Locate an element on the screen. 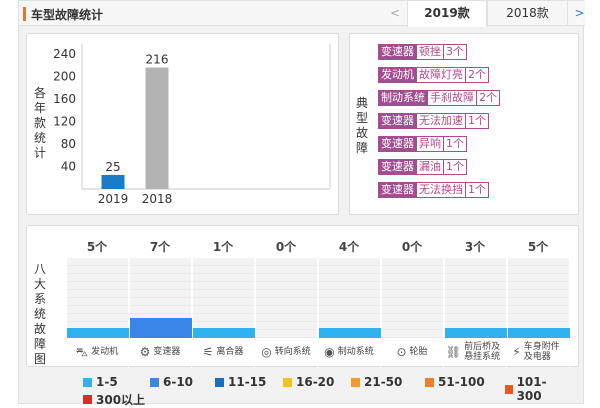 The height and width of the screenshot is (408, 600). fault-tag-row: 变速器 无法加速 1个 is located at coordinates (439, 121).